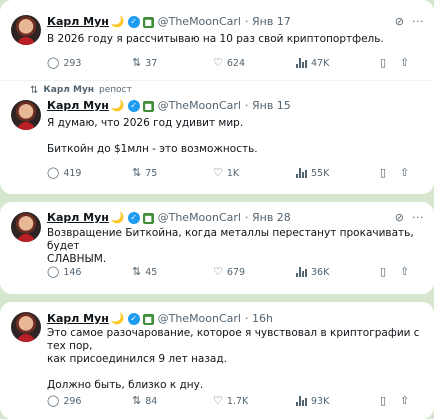 The image size is (434, 419). Describe the element at coordinates (145, 123) in the screenshot. I see `tweet-text-line: Я думаю, что 2026 год удивит мир.` at that location.